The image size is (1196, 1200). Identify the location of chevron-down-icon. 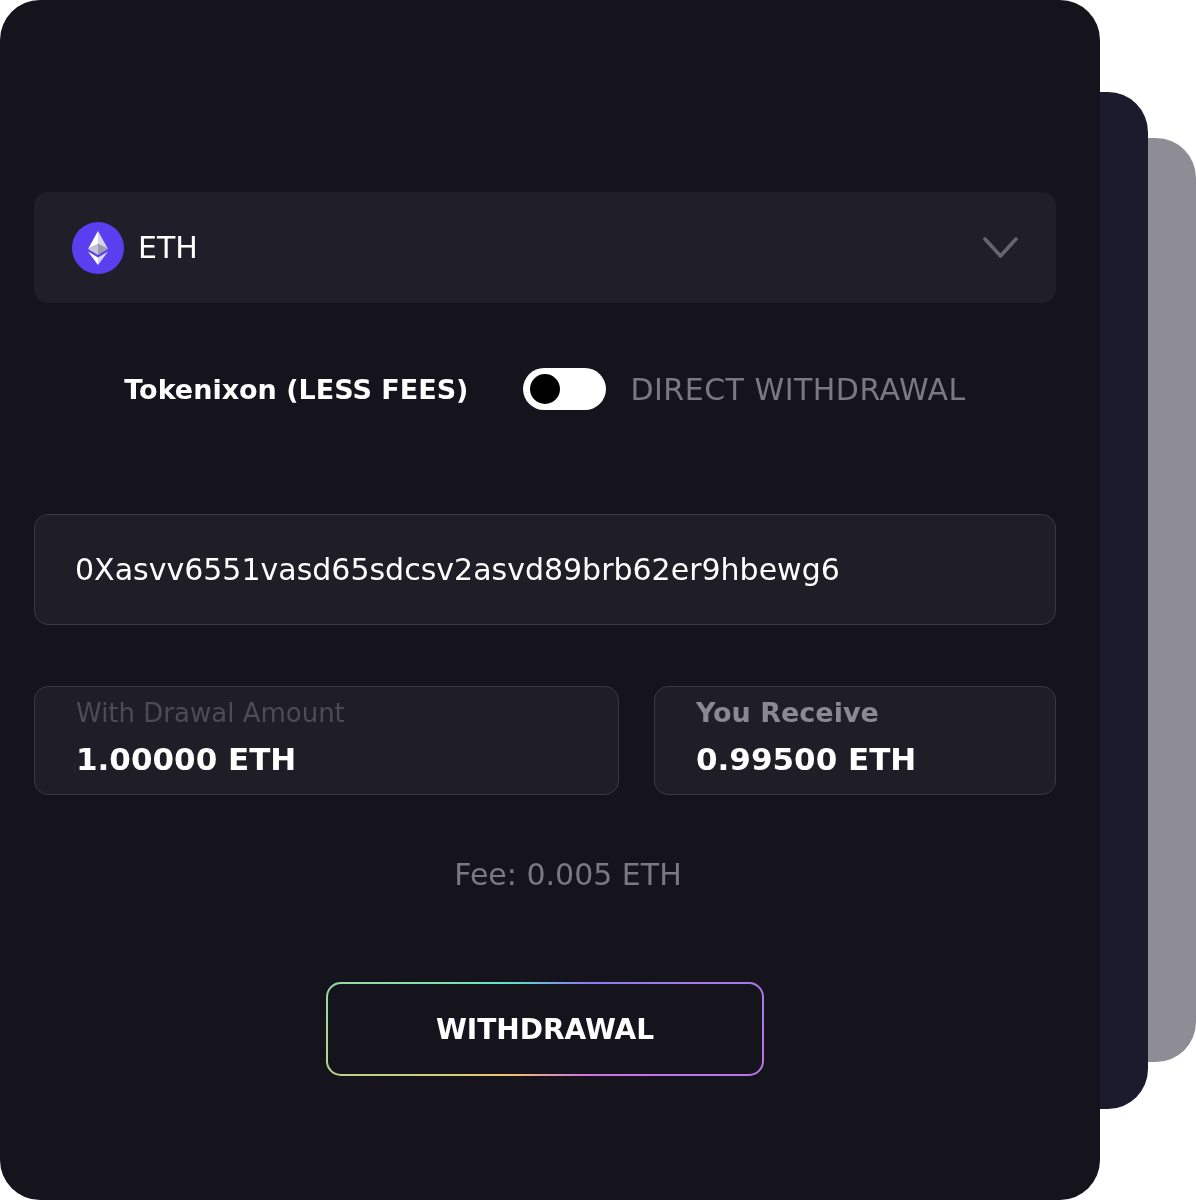
(1000, 247).